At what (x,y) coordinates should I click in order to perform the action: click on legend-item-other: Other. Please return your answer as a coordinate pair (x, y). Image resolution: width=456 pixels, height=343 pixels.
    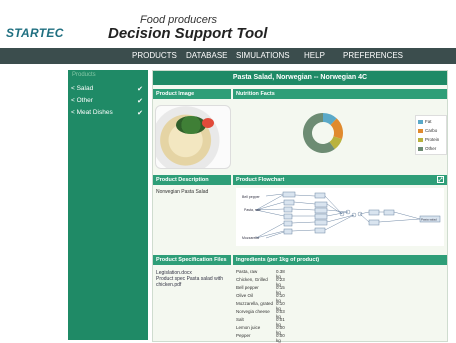
    Looking at the image, I should click on (427, 148).